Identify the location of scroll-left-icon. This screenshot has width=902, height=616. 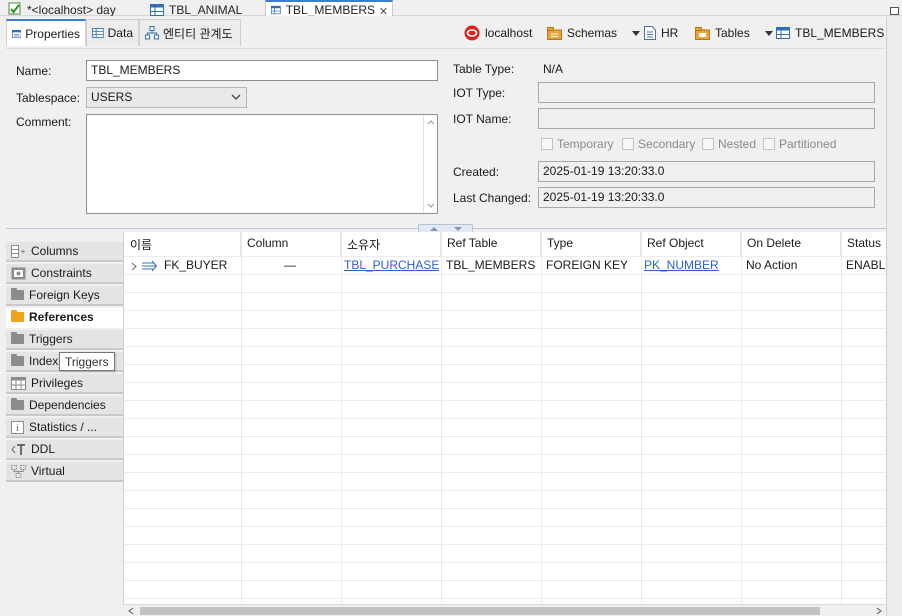
(131, 611).